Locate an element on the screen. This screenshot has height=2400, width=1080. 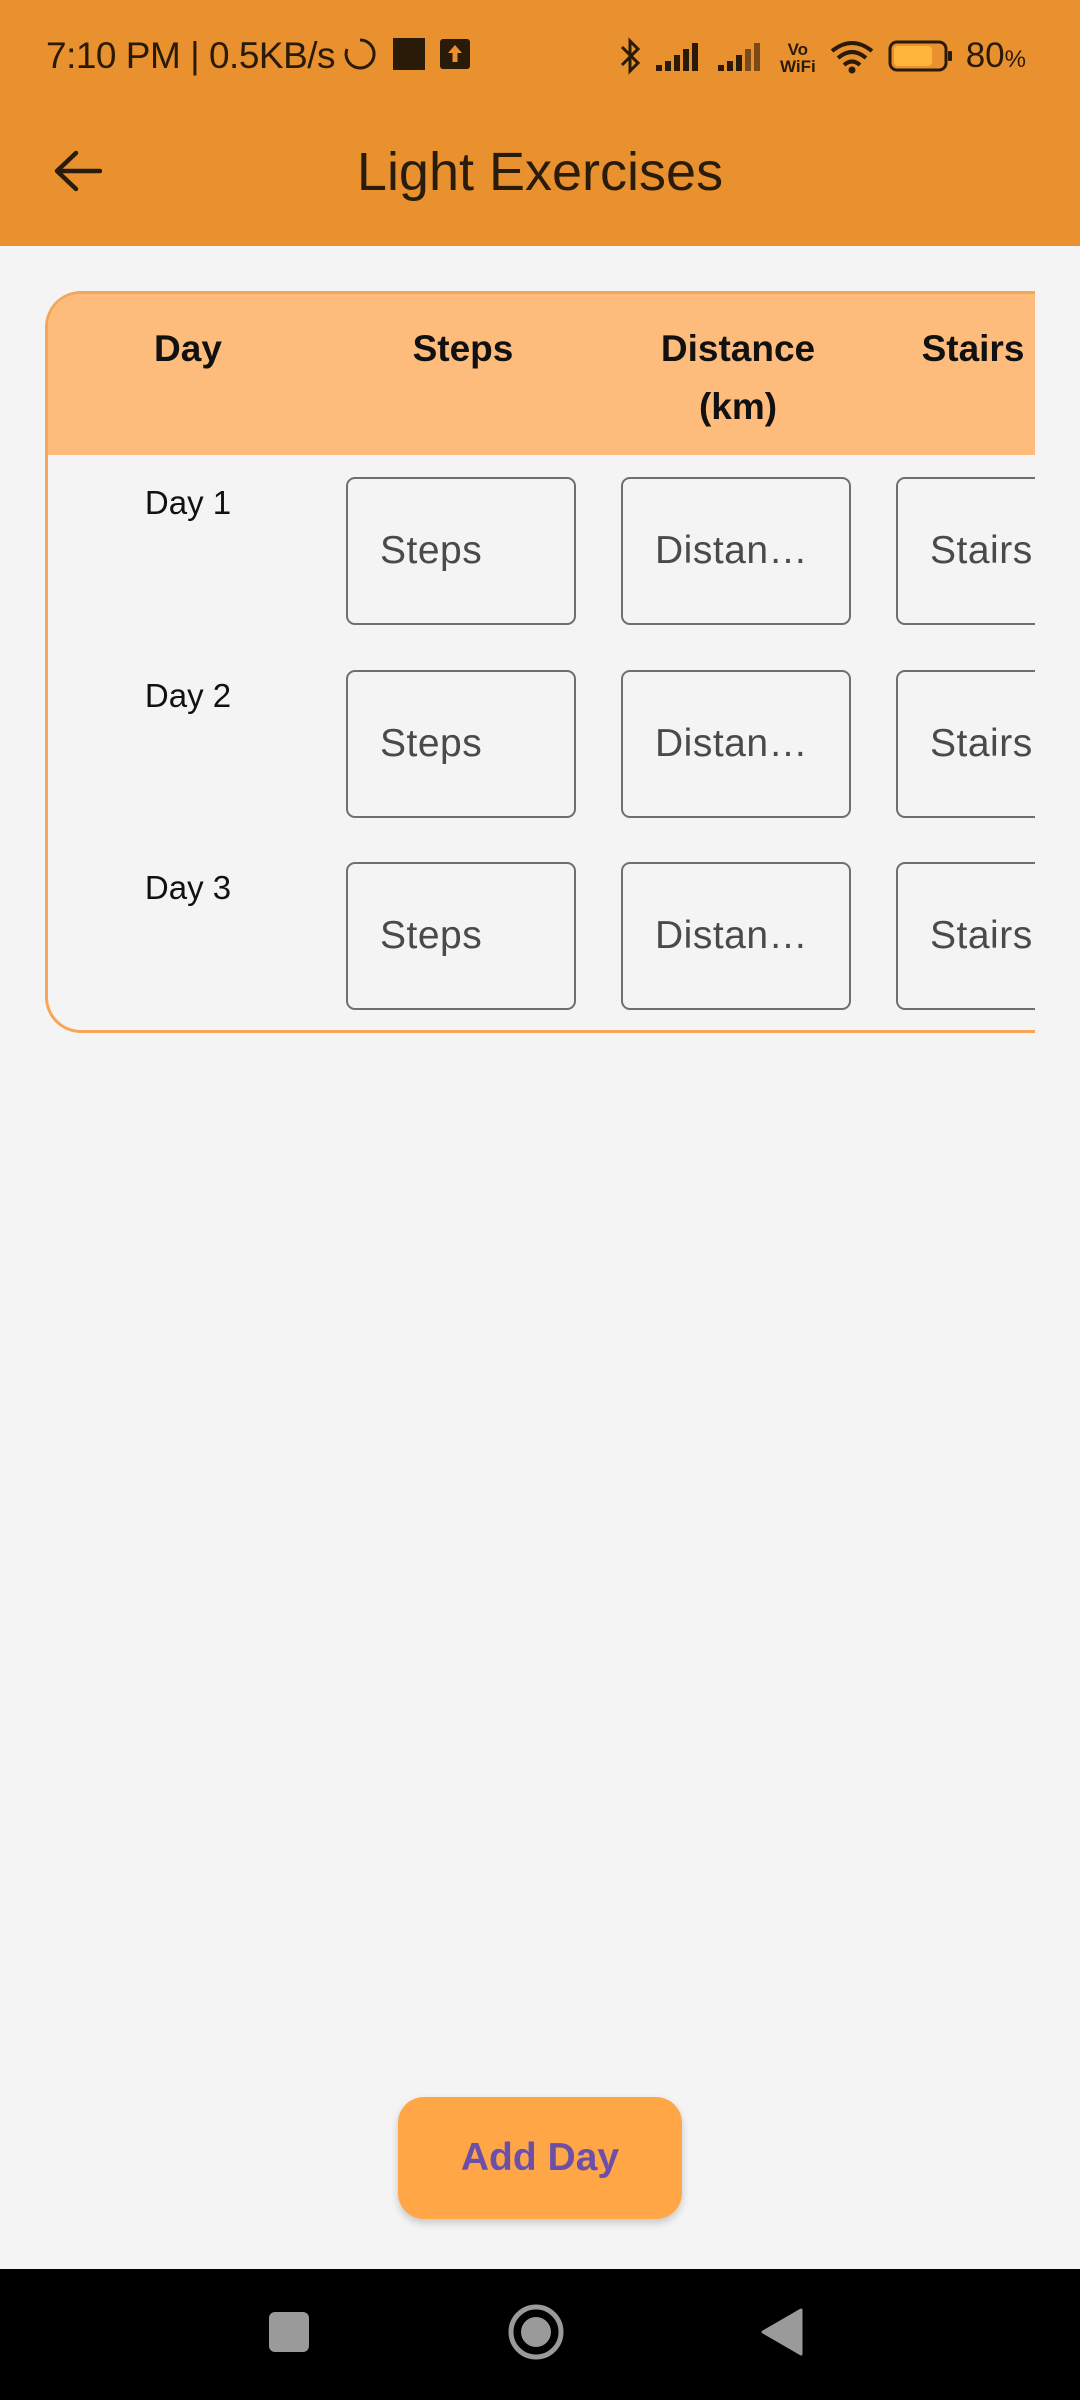
add-day-button: Add Day is located at coordinates (540, 2158).